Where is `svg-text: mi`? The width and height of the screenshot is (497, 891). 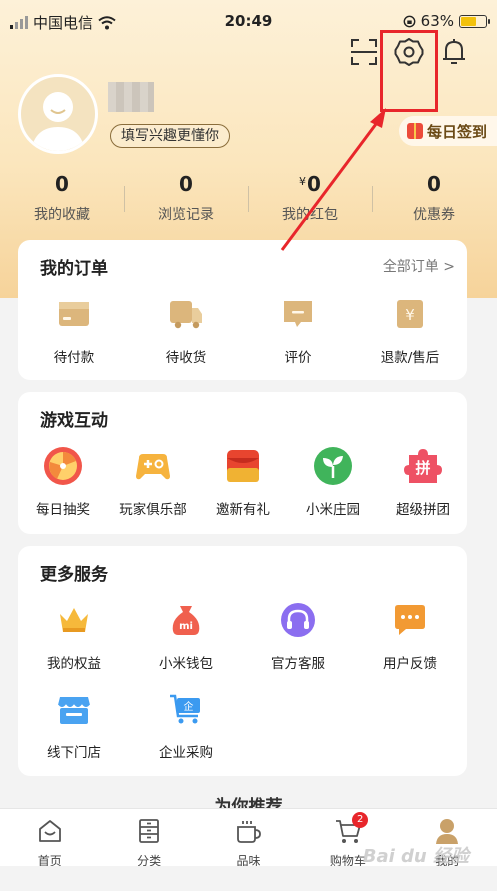
svg-text: mi is located at coordinates (186, 626).